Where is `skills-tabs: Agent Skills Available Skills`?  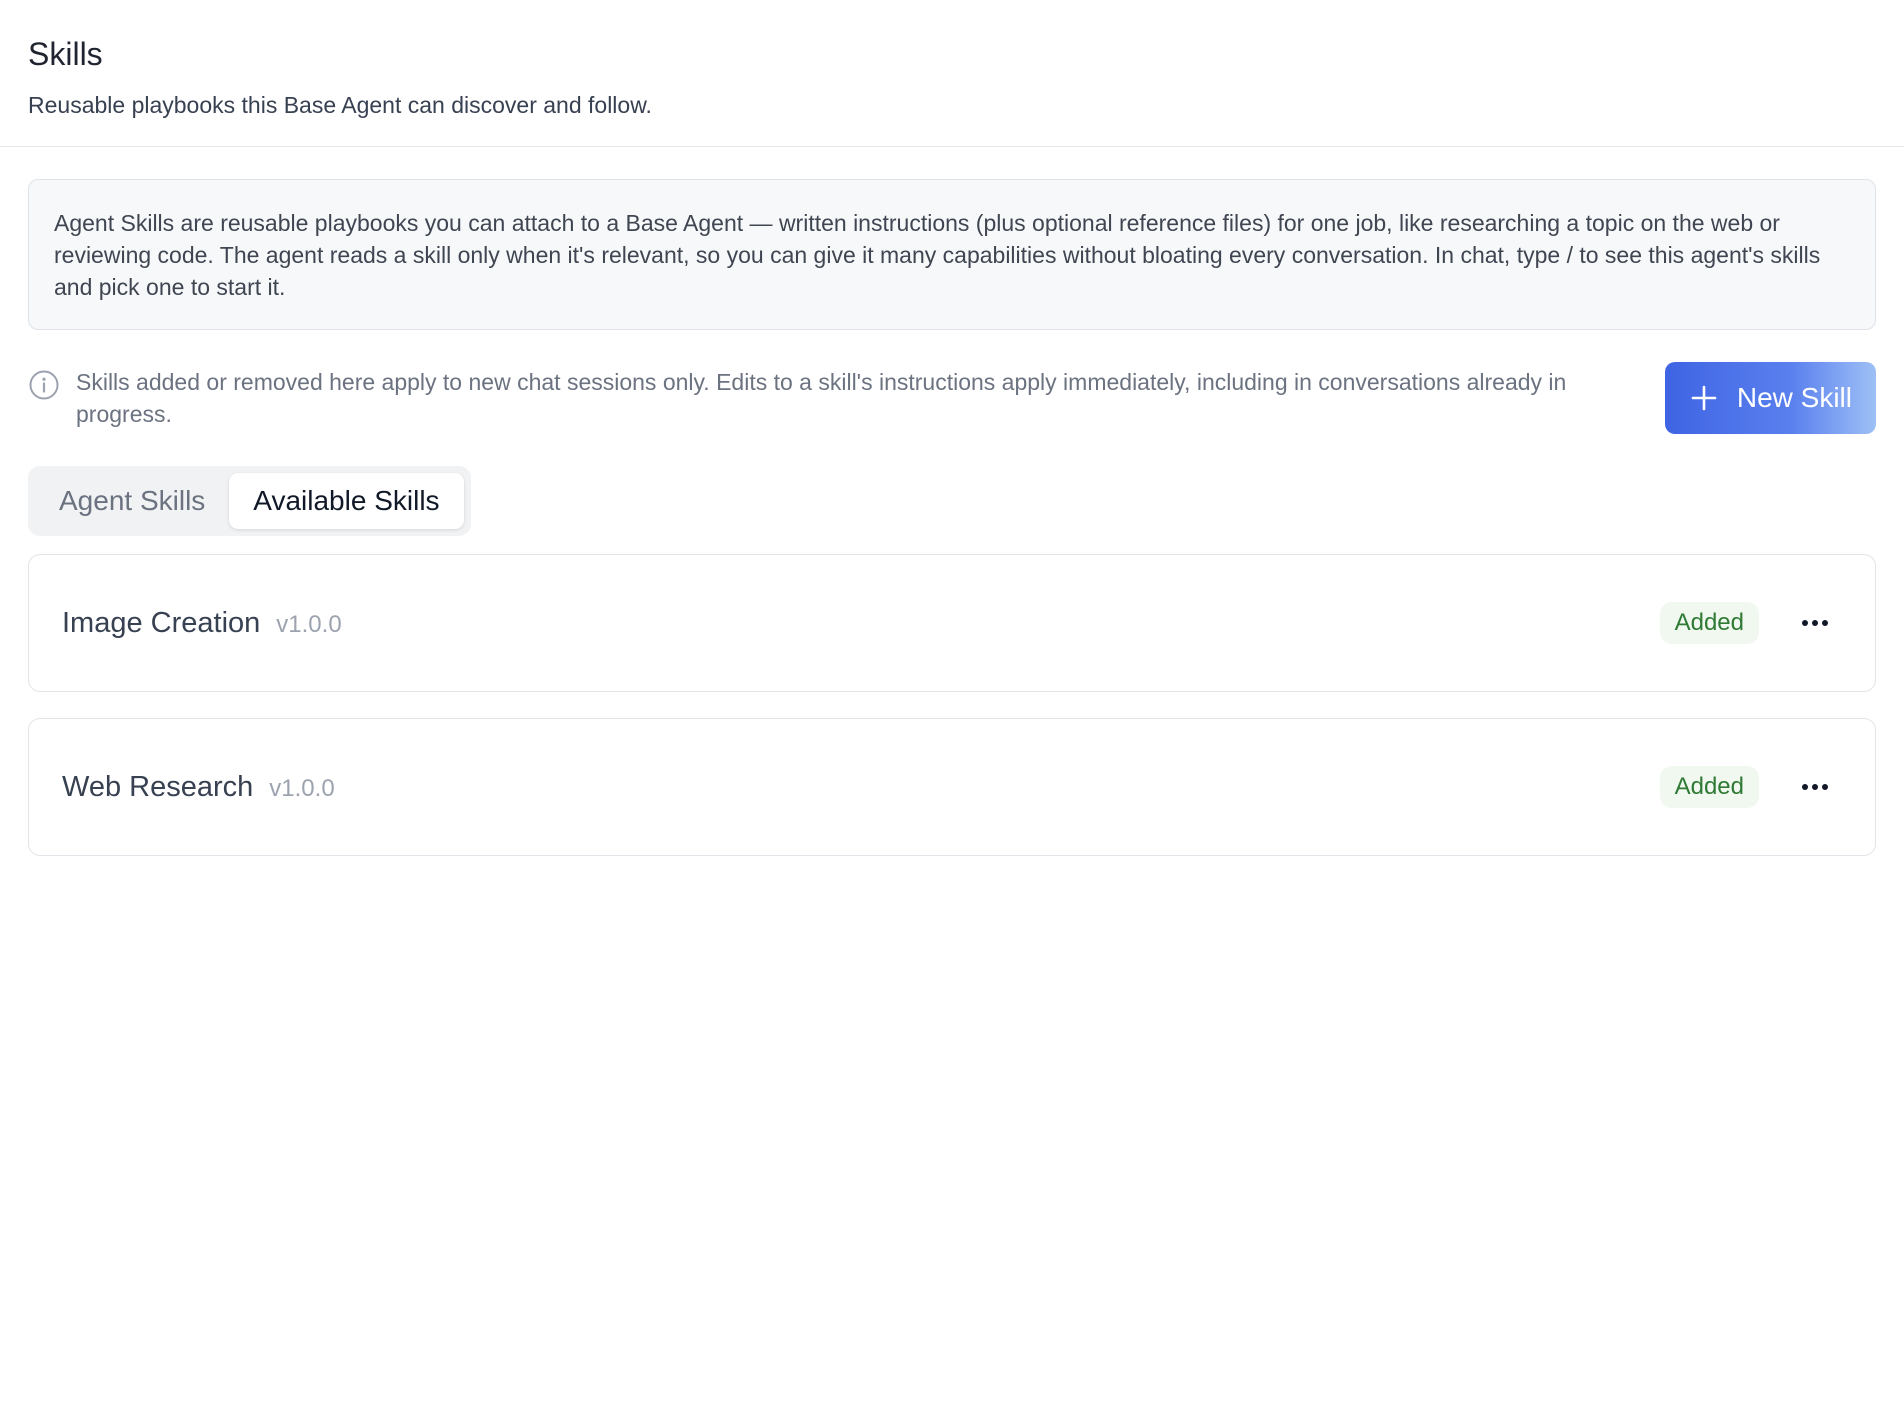 skills-tabs: Agent Skills Available Skills is located at coordinates (249, 501).